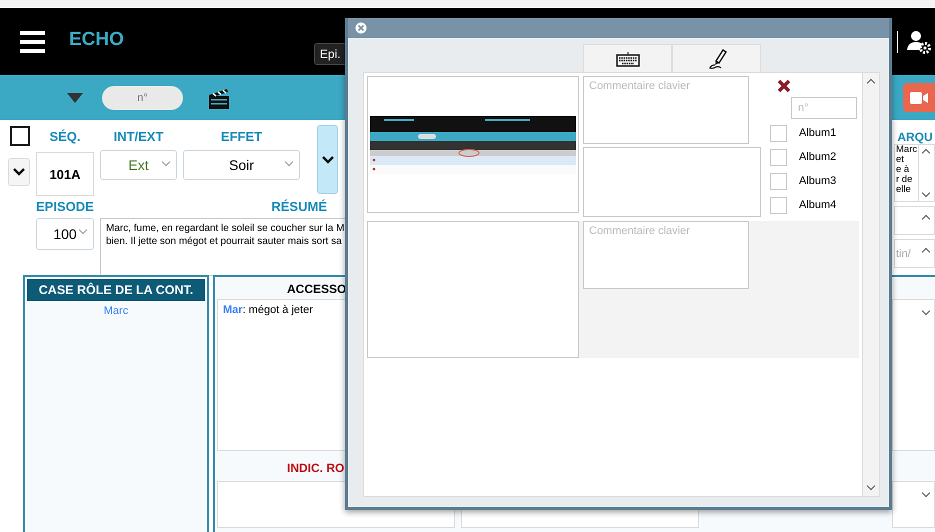 The height and width of the screenshot is (532, 935). I want to click on delete-icon, so click(784, 86).